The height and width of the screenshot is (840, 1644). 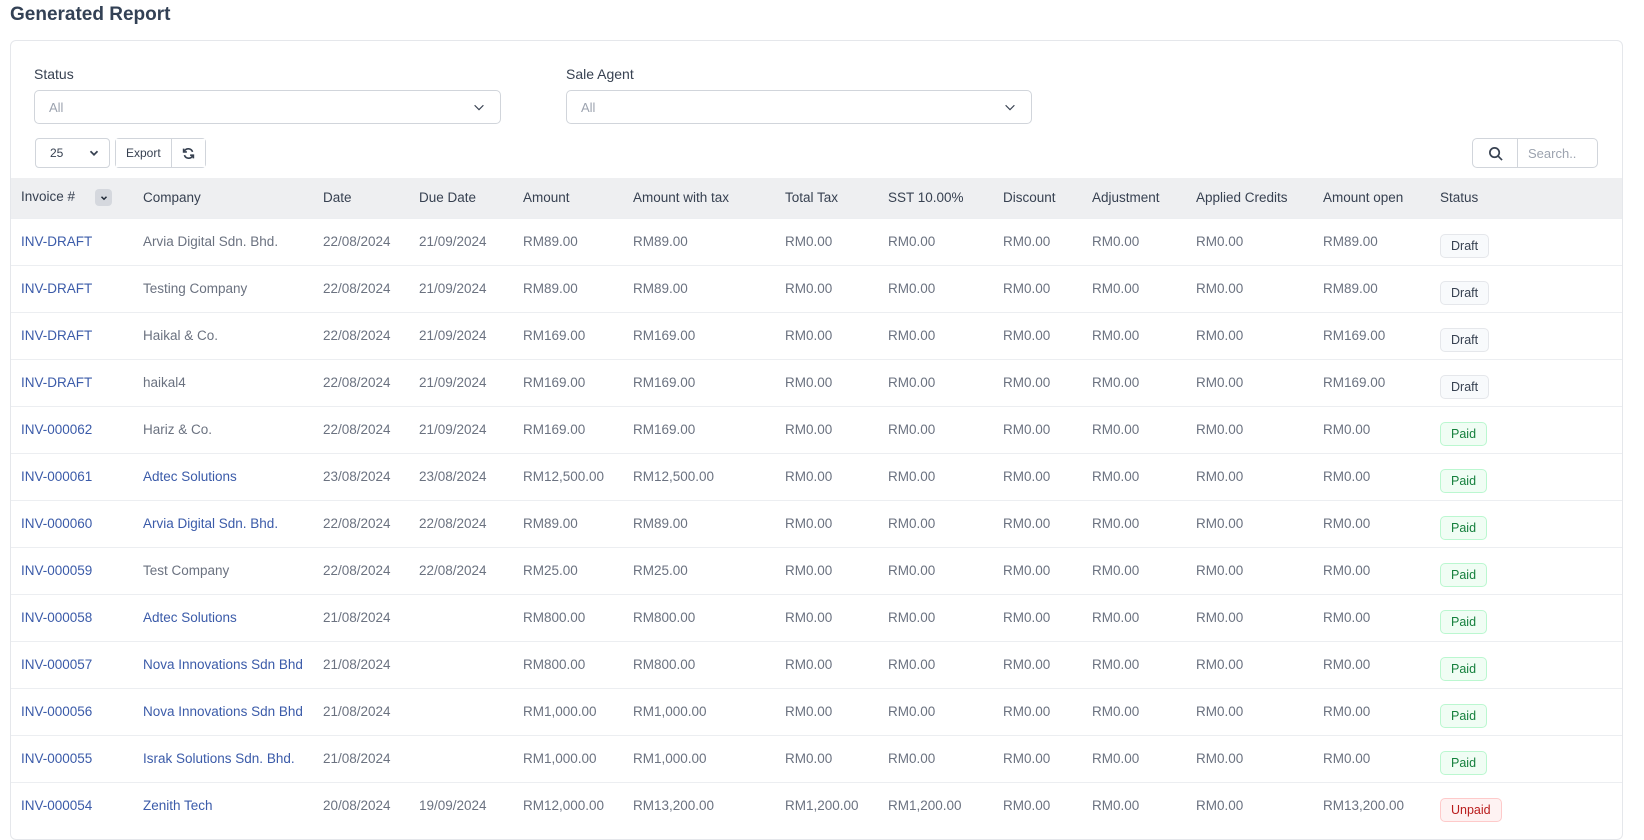 What do you see at coordinates (1471, 809) in the screenshot?
I see `status-badge: Unpaid` at bounding box center [1471, 809].